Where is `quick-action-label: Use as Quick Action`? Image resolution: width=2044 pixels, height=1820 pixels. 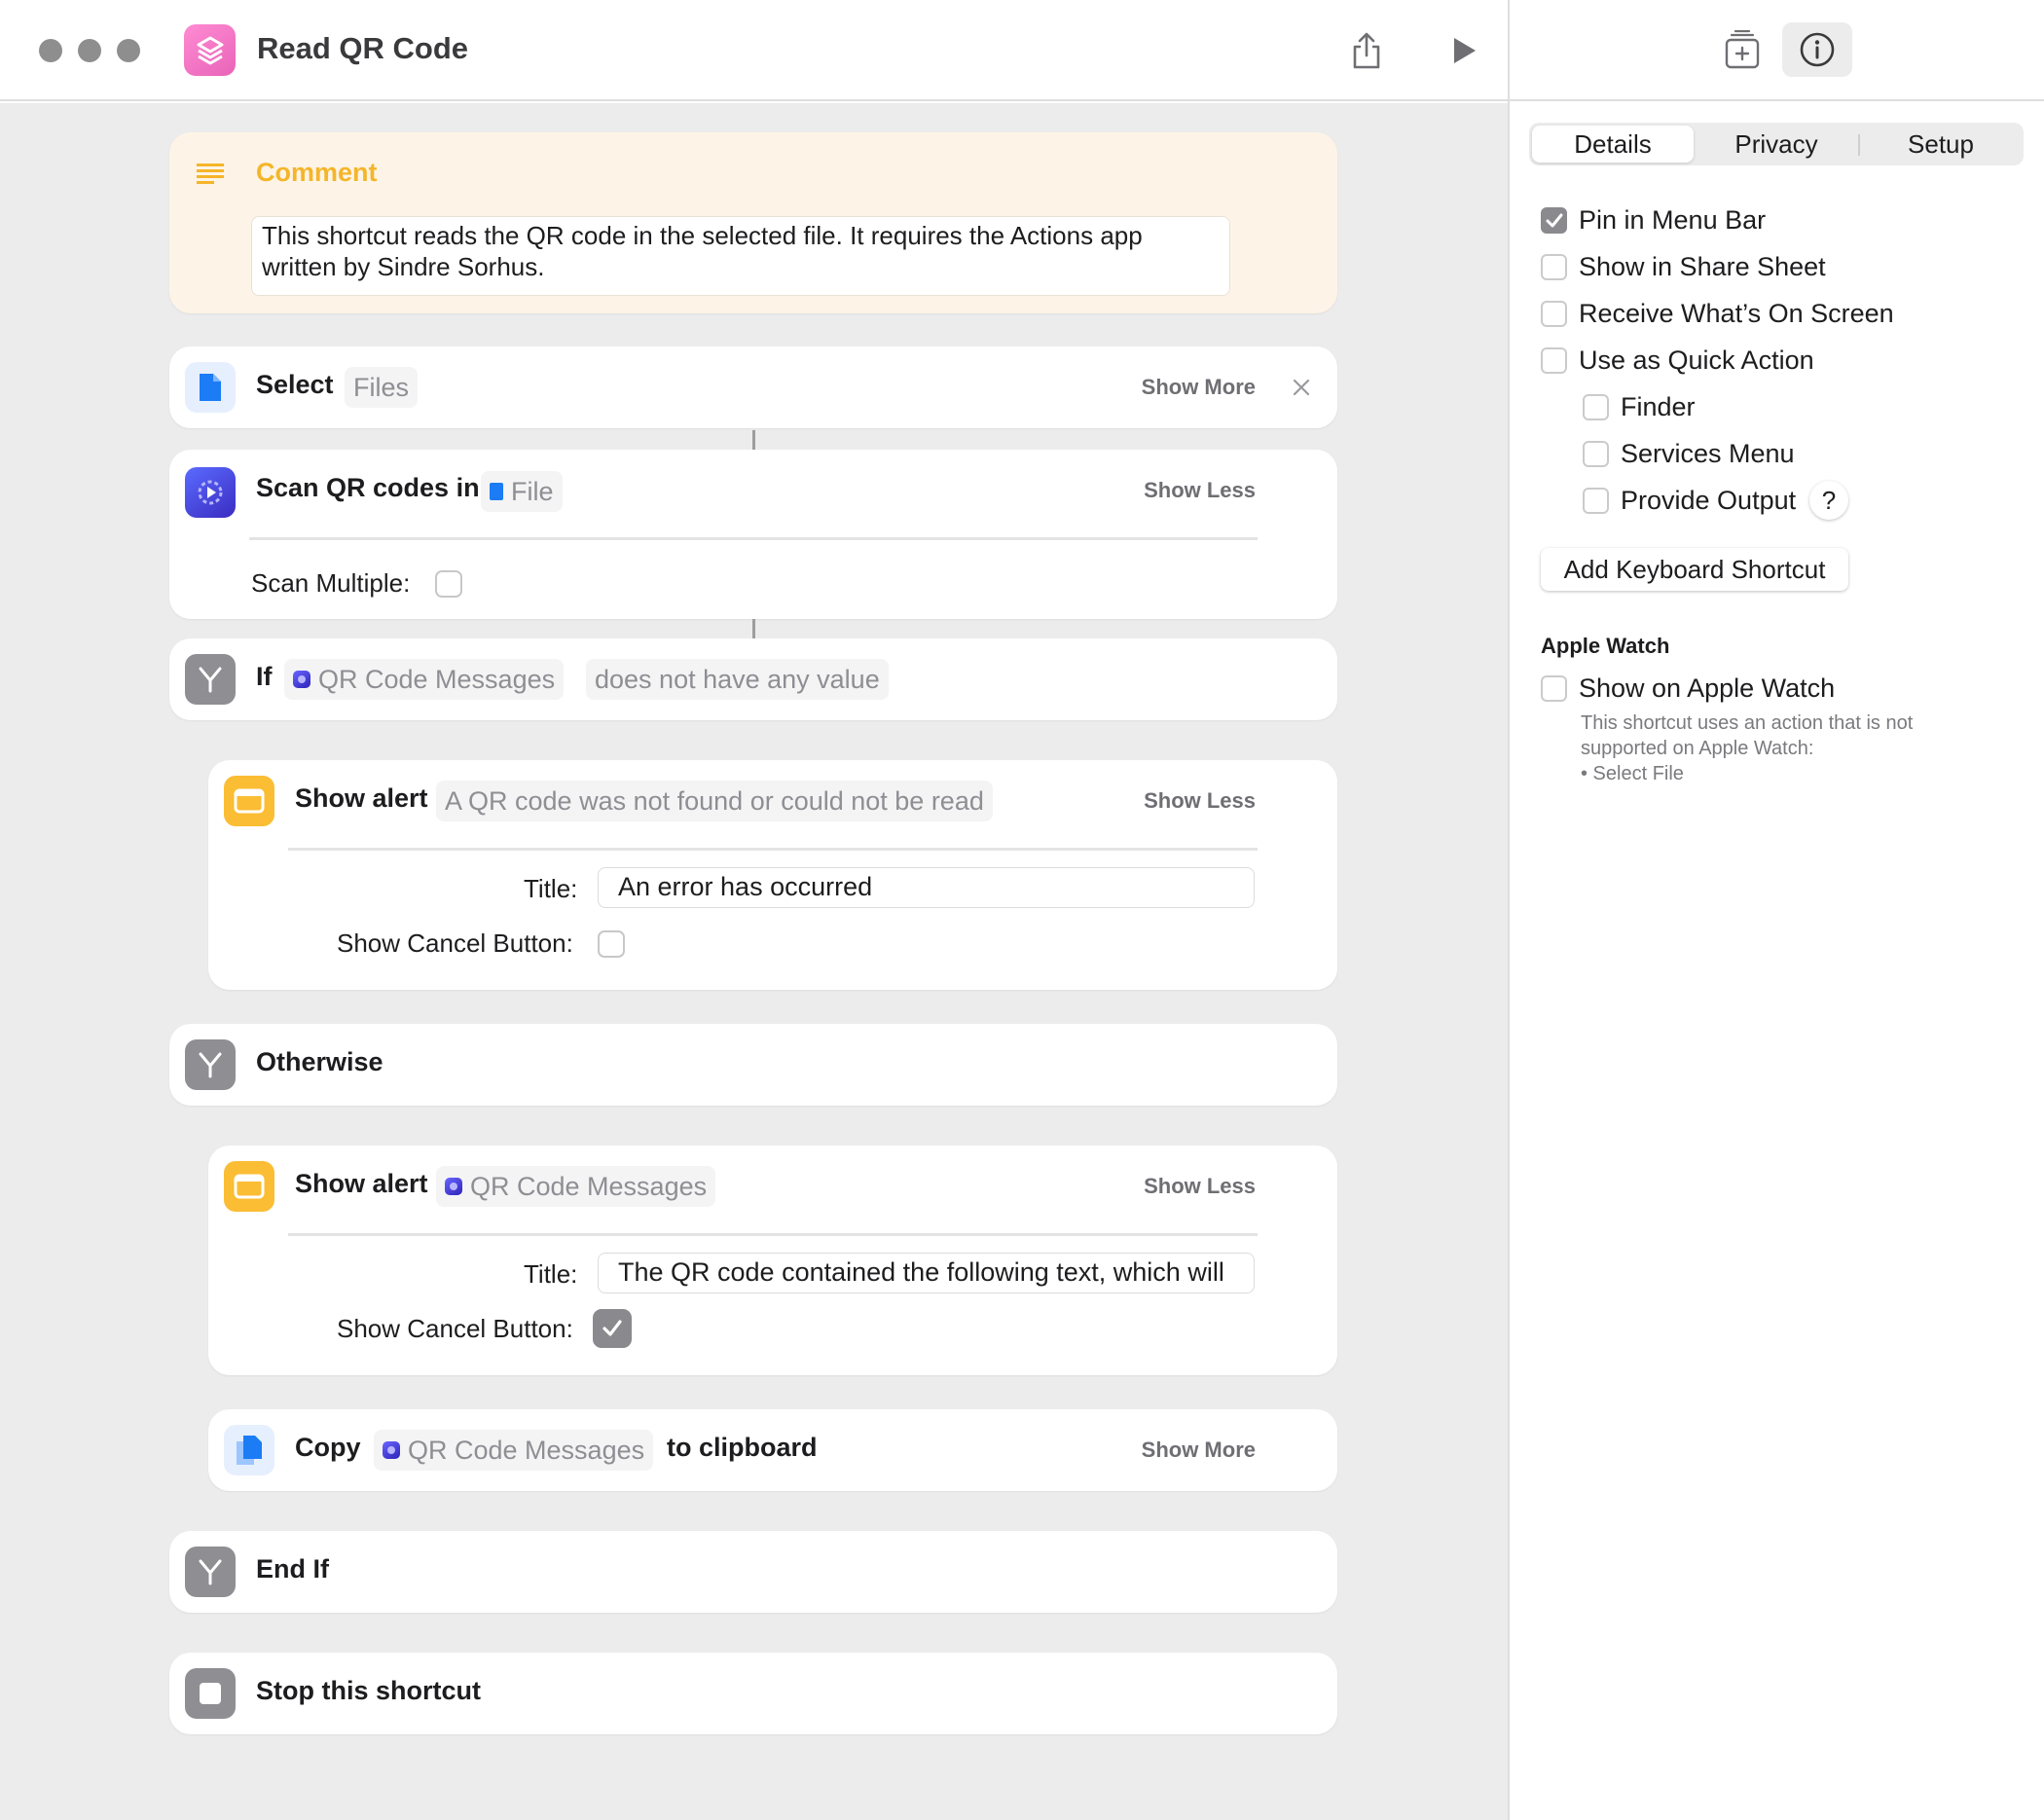 quick-action-label: Use as Quick Action is located at coordinates (1697, 360).